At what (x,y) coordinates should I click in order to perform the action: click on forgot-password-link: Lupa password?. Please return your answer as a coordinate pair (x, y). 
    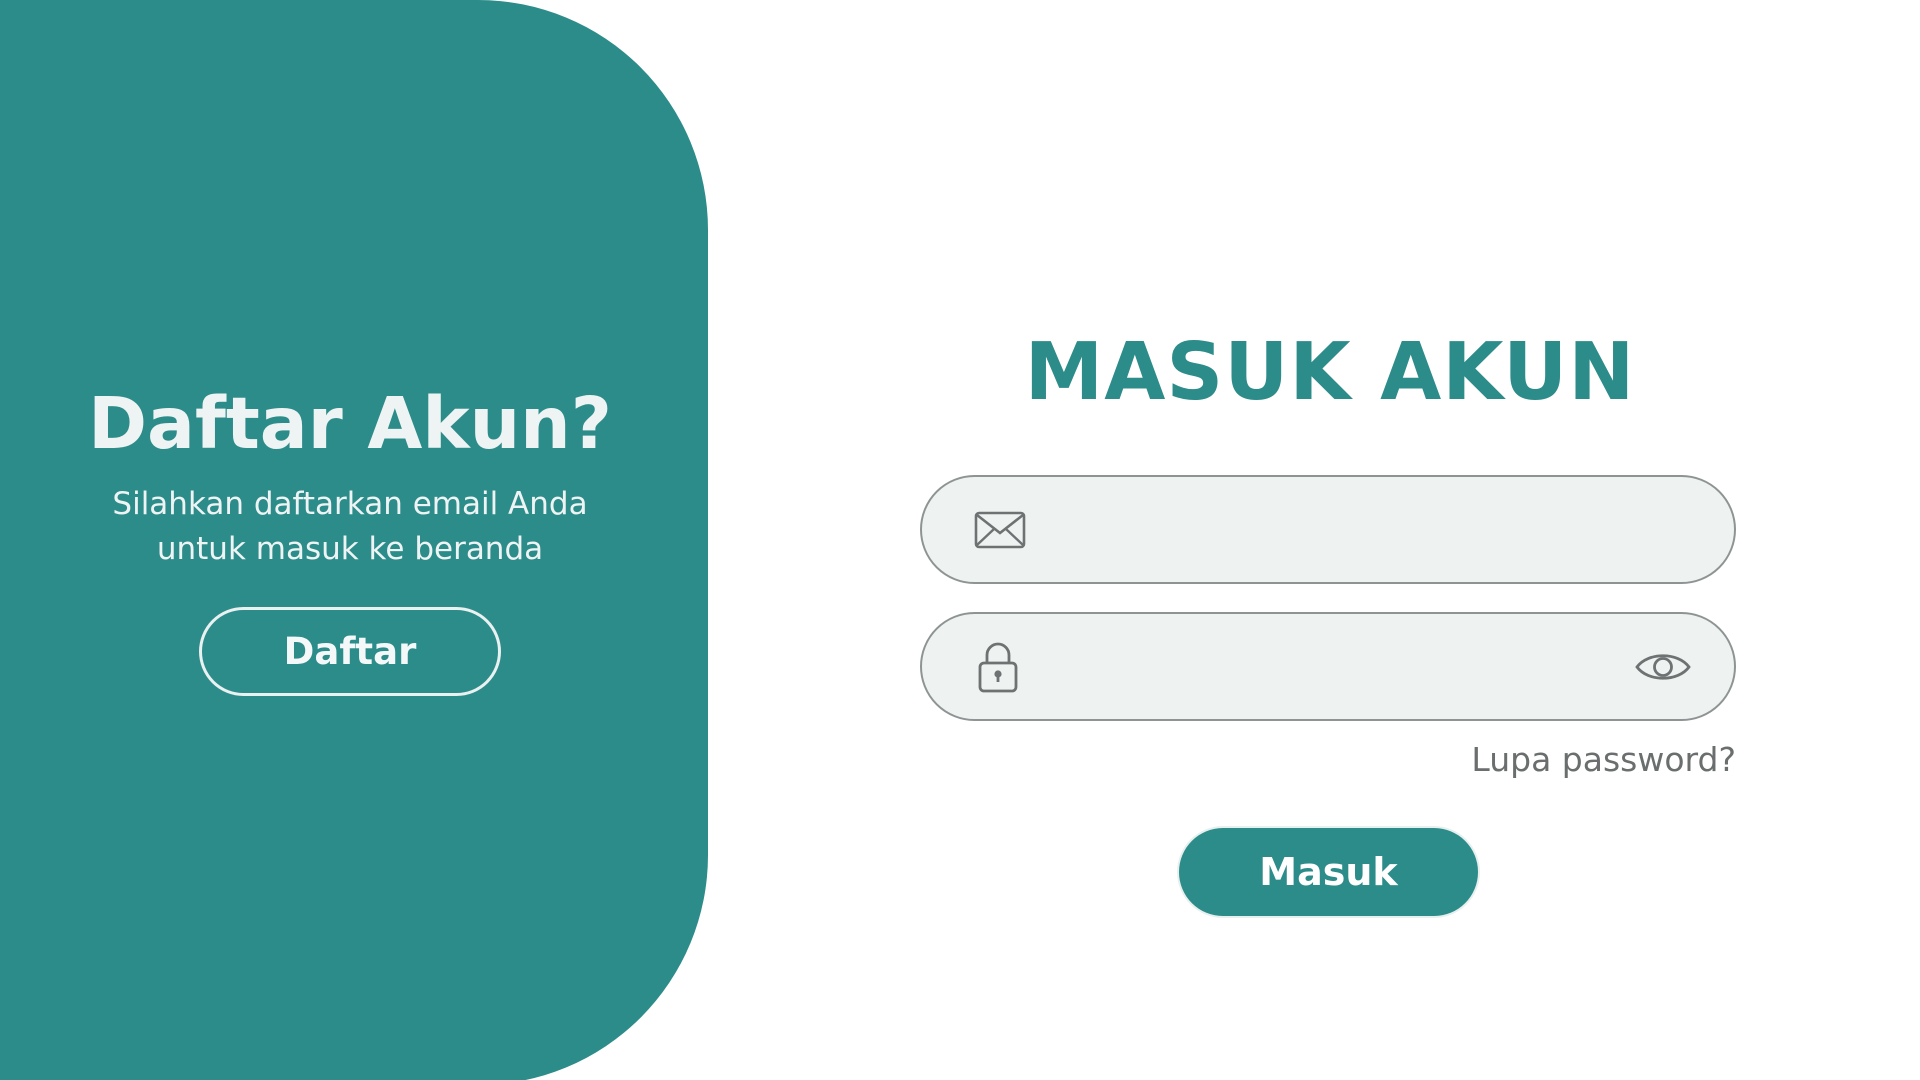
    Looking at the image, I should click on (1603, 759).